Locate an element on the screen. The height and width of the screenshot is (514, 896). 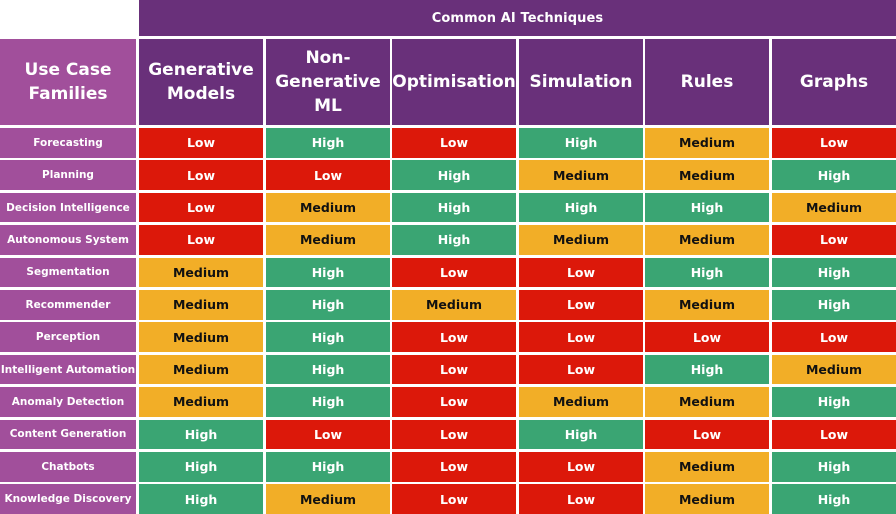
rating-cell-chatbots-non-generative-ml: High is located at coordinates (328, 467).